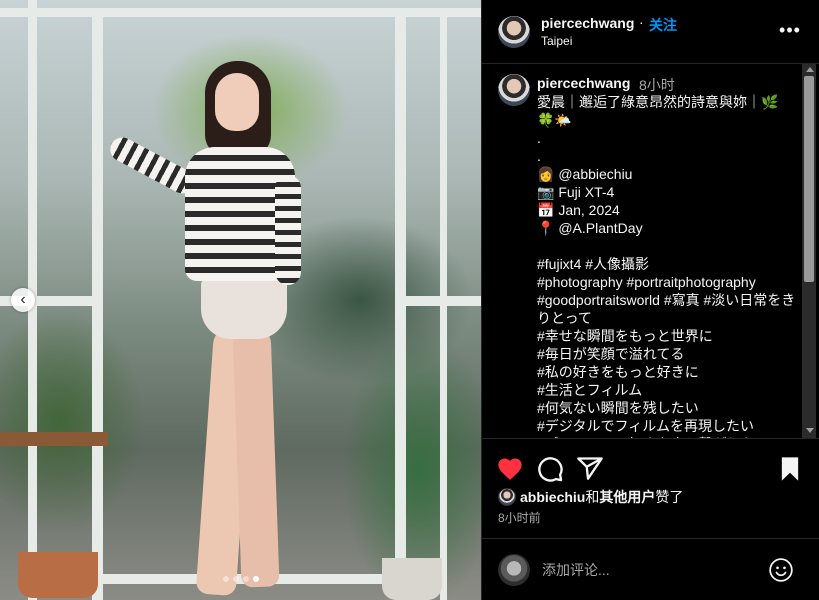 This screenshot has width=819, height=600. What do you see at coordinates (514, 32) in the screenshot?
I see `author-avatar` at bounding box center [514, 32].